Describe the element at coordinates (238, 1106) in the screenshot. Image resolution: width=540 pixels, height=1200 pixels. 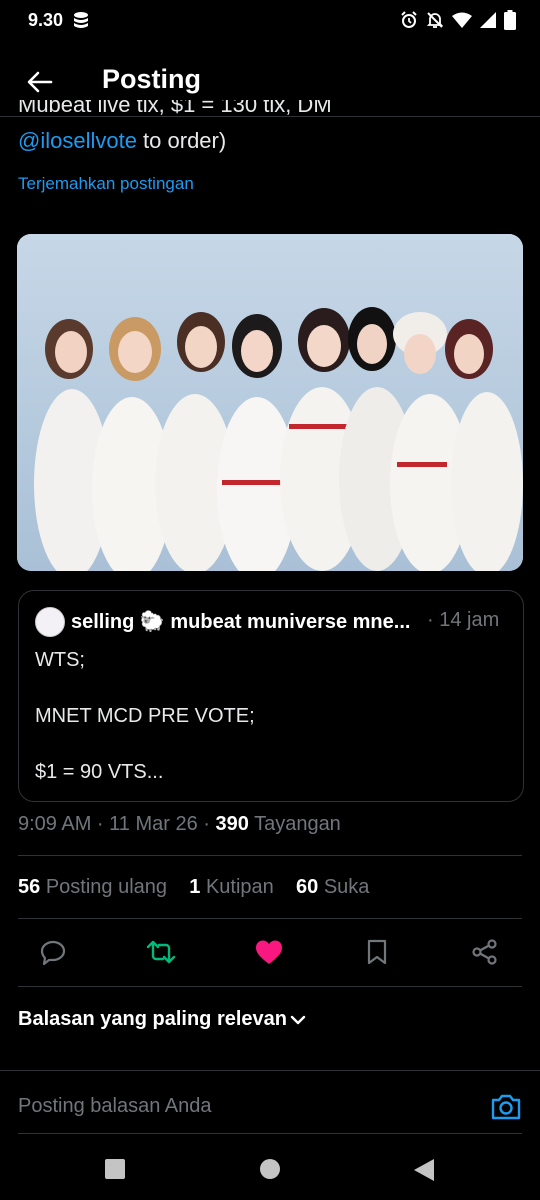
I see `reply-input` at that location.